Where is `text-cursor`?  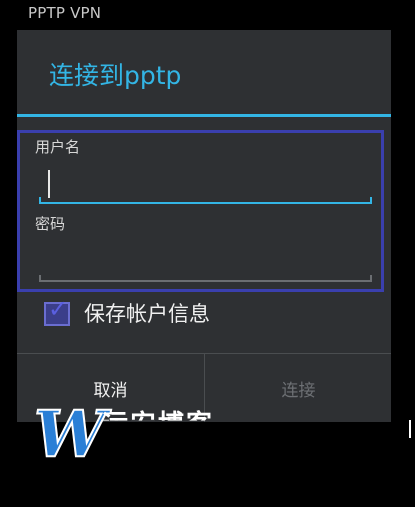
text-cursor is located at coordinates (49, 184).